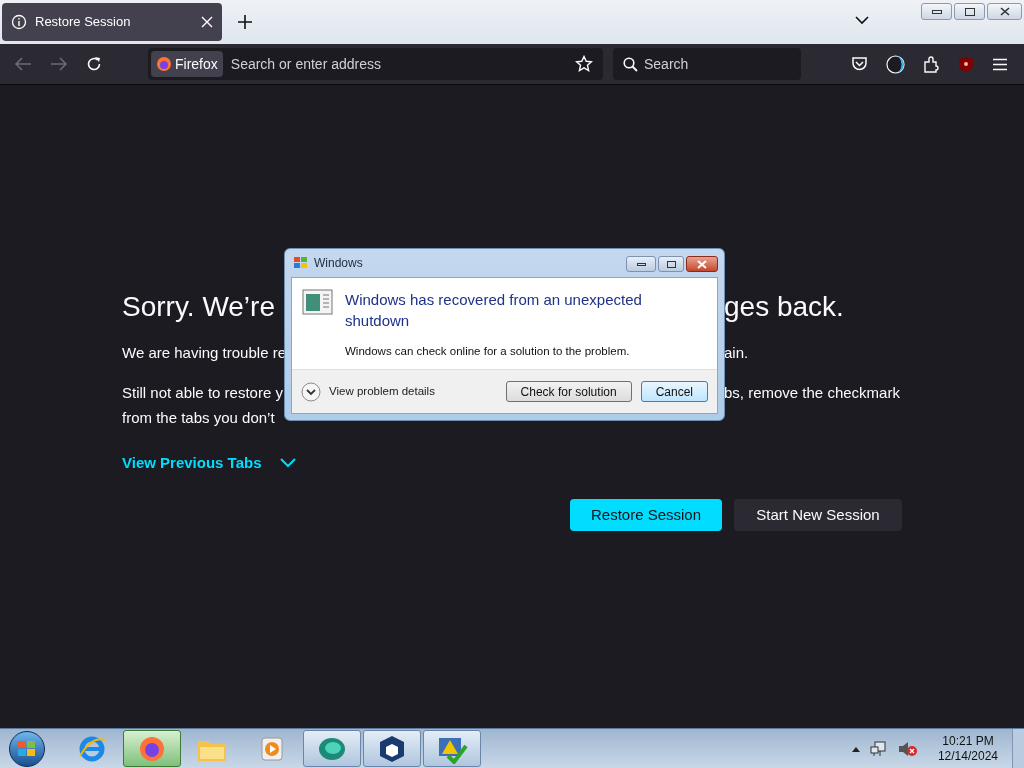  What do you see at coordinates (202, 392) in the screenshot?
I see `paragraph-text: Still not able to restore y` at bounding box center [202, 392].